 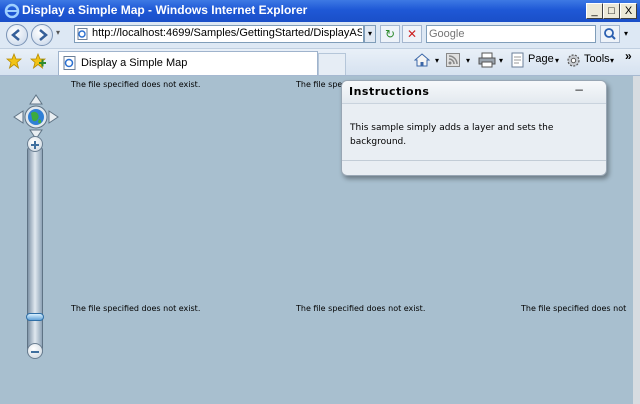 What do you see at coordinates (412, 34) in the screenshot?
I see `stop-button: ✕` at bounding box center [412, 34].